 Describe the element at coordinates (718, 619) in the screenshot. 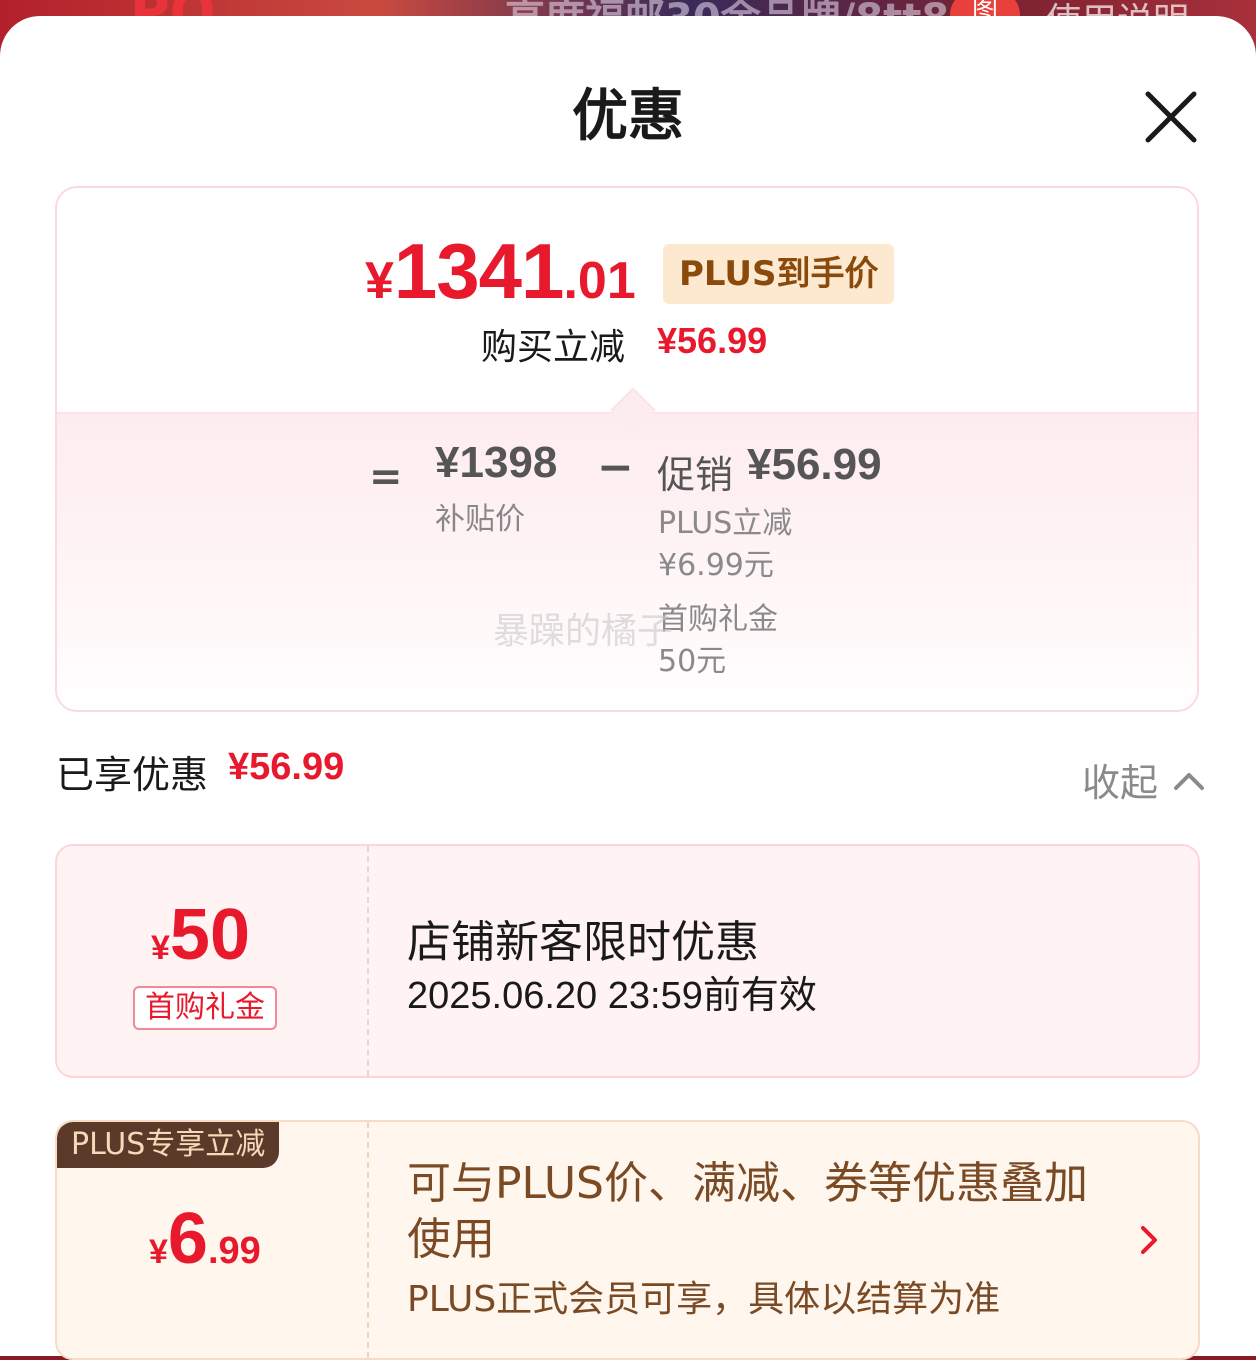

I see `promo-detail-line: 首购礼金` at that location.